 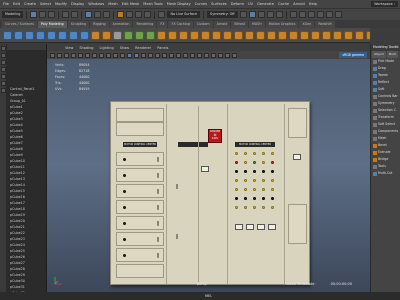 What do you see at coordinates (131, 4) in the screenshot?
I see `menu-edit-mesh: Edit Mesh` at bounding box center [131, 4].